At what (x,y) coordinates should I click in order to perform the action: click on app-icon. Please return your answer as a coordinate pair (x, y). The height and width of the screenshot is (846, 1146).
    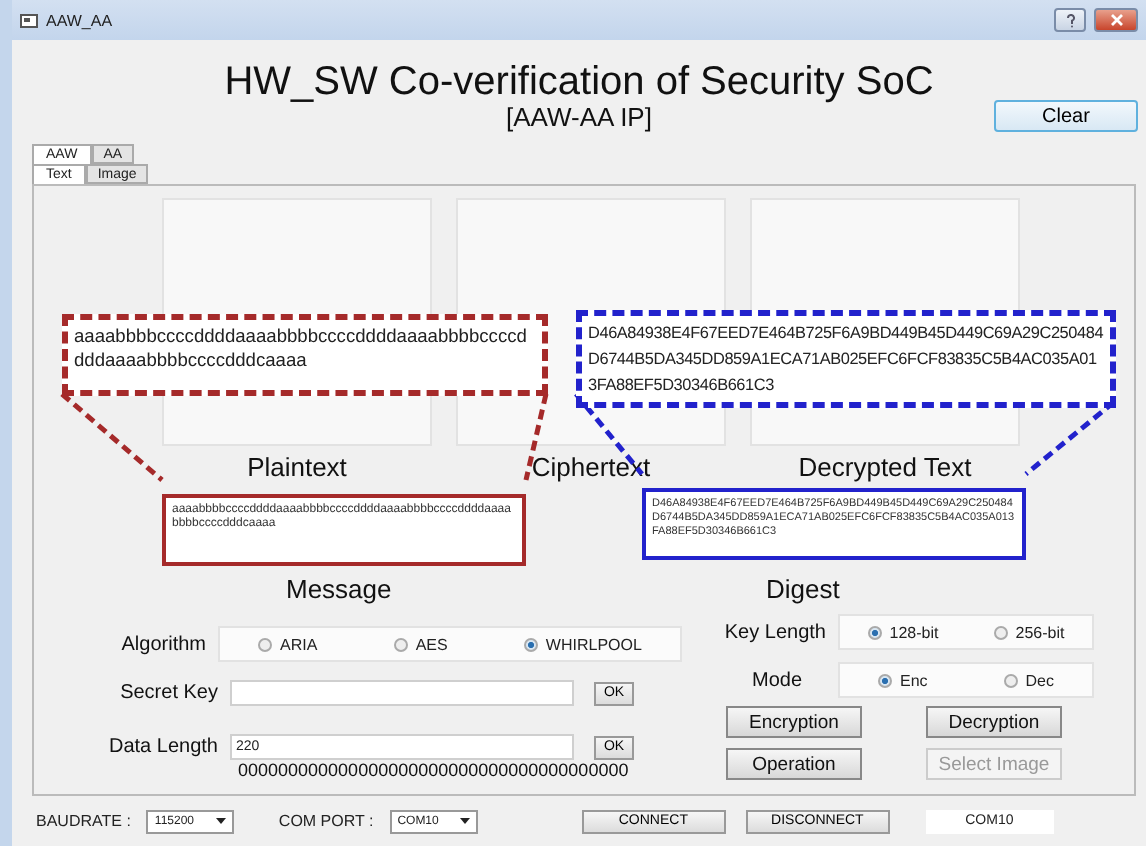
    Looking at the image, I should click on (29, 20).